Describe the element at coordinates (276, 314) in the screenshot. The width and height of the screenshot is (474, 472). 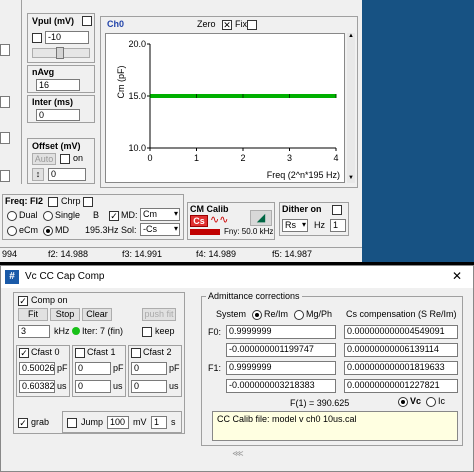
I see `reim-label: Re/Im` at that location.